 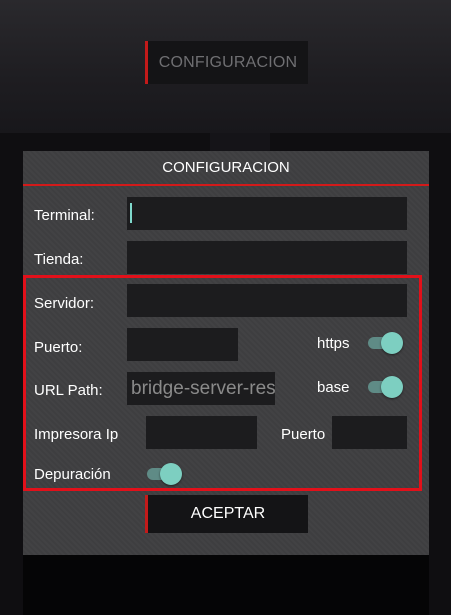 What do you see at coordinates (267, 300) in the screenshot?
I see `servidor-input` at bounding box center [267, 300].